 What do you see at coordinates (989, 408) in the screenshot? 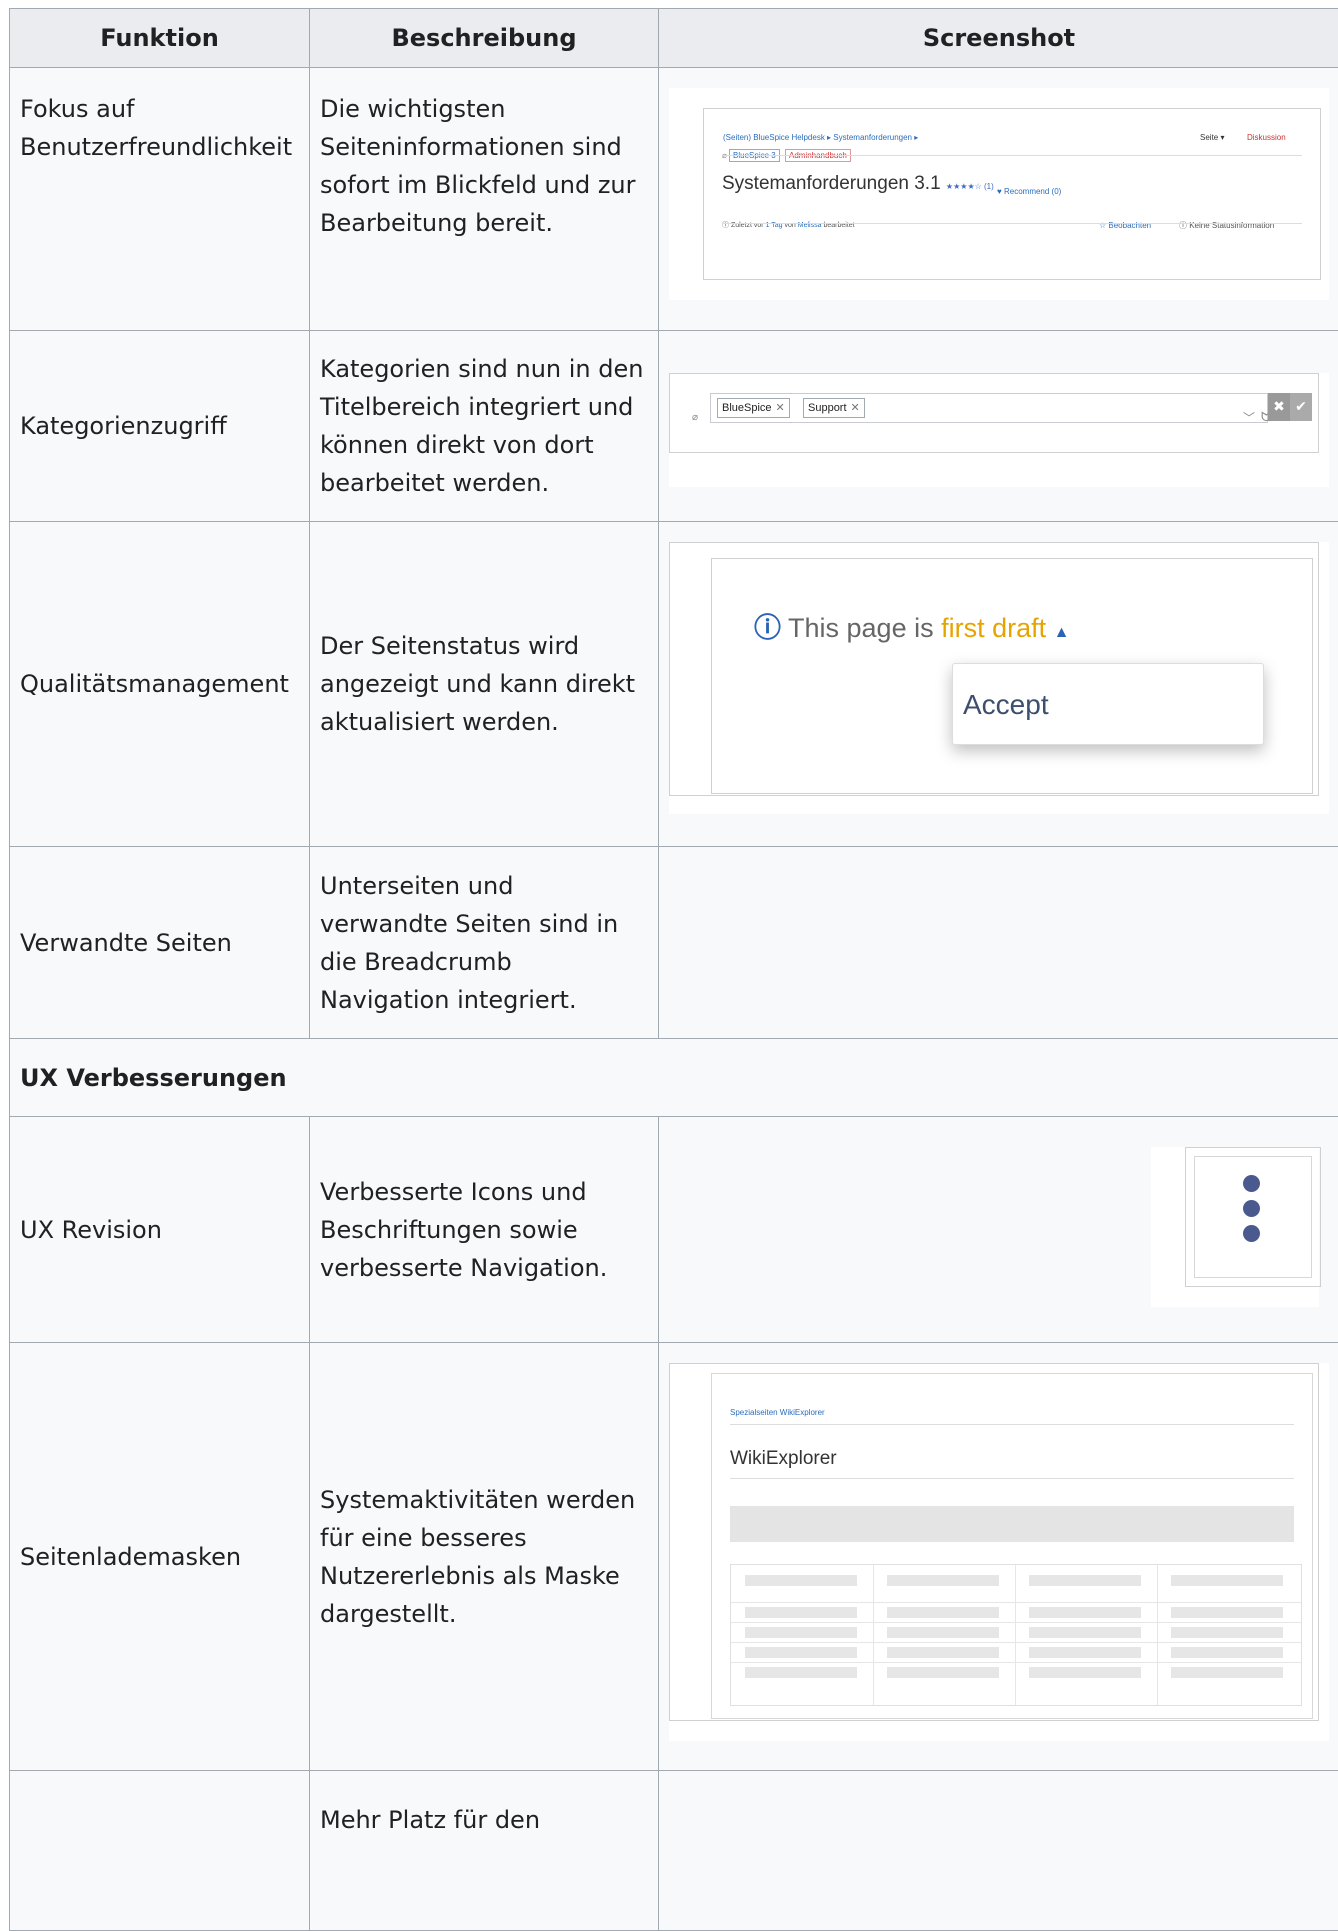
I see `category-input: BlueSpice✕ Support✕ ﹀ ᗢ` at bounding box center [989, 408].